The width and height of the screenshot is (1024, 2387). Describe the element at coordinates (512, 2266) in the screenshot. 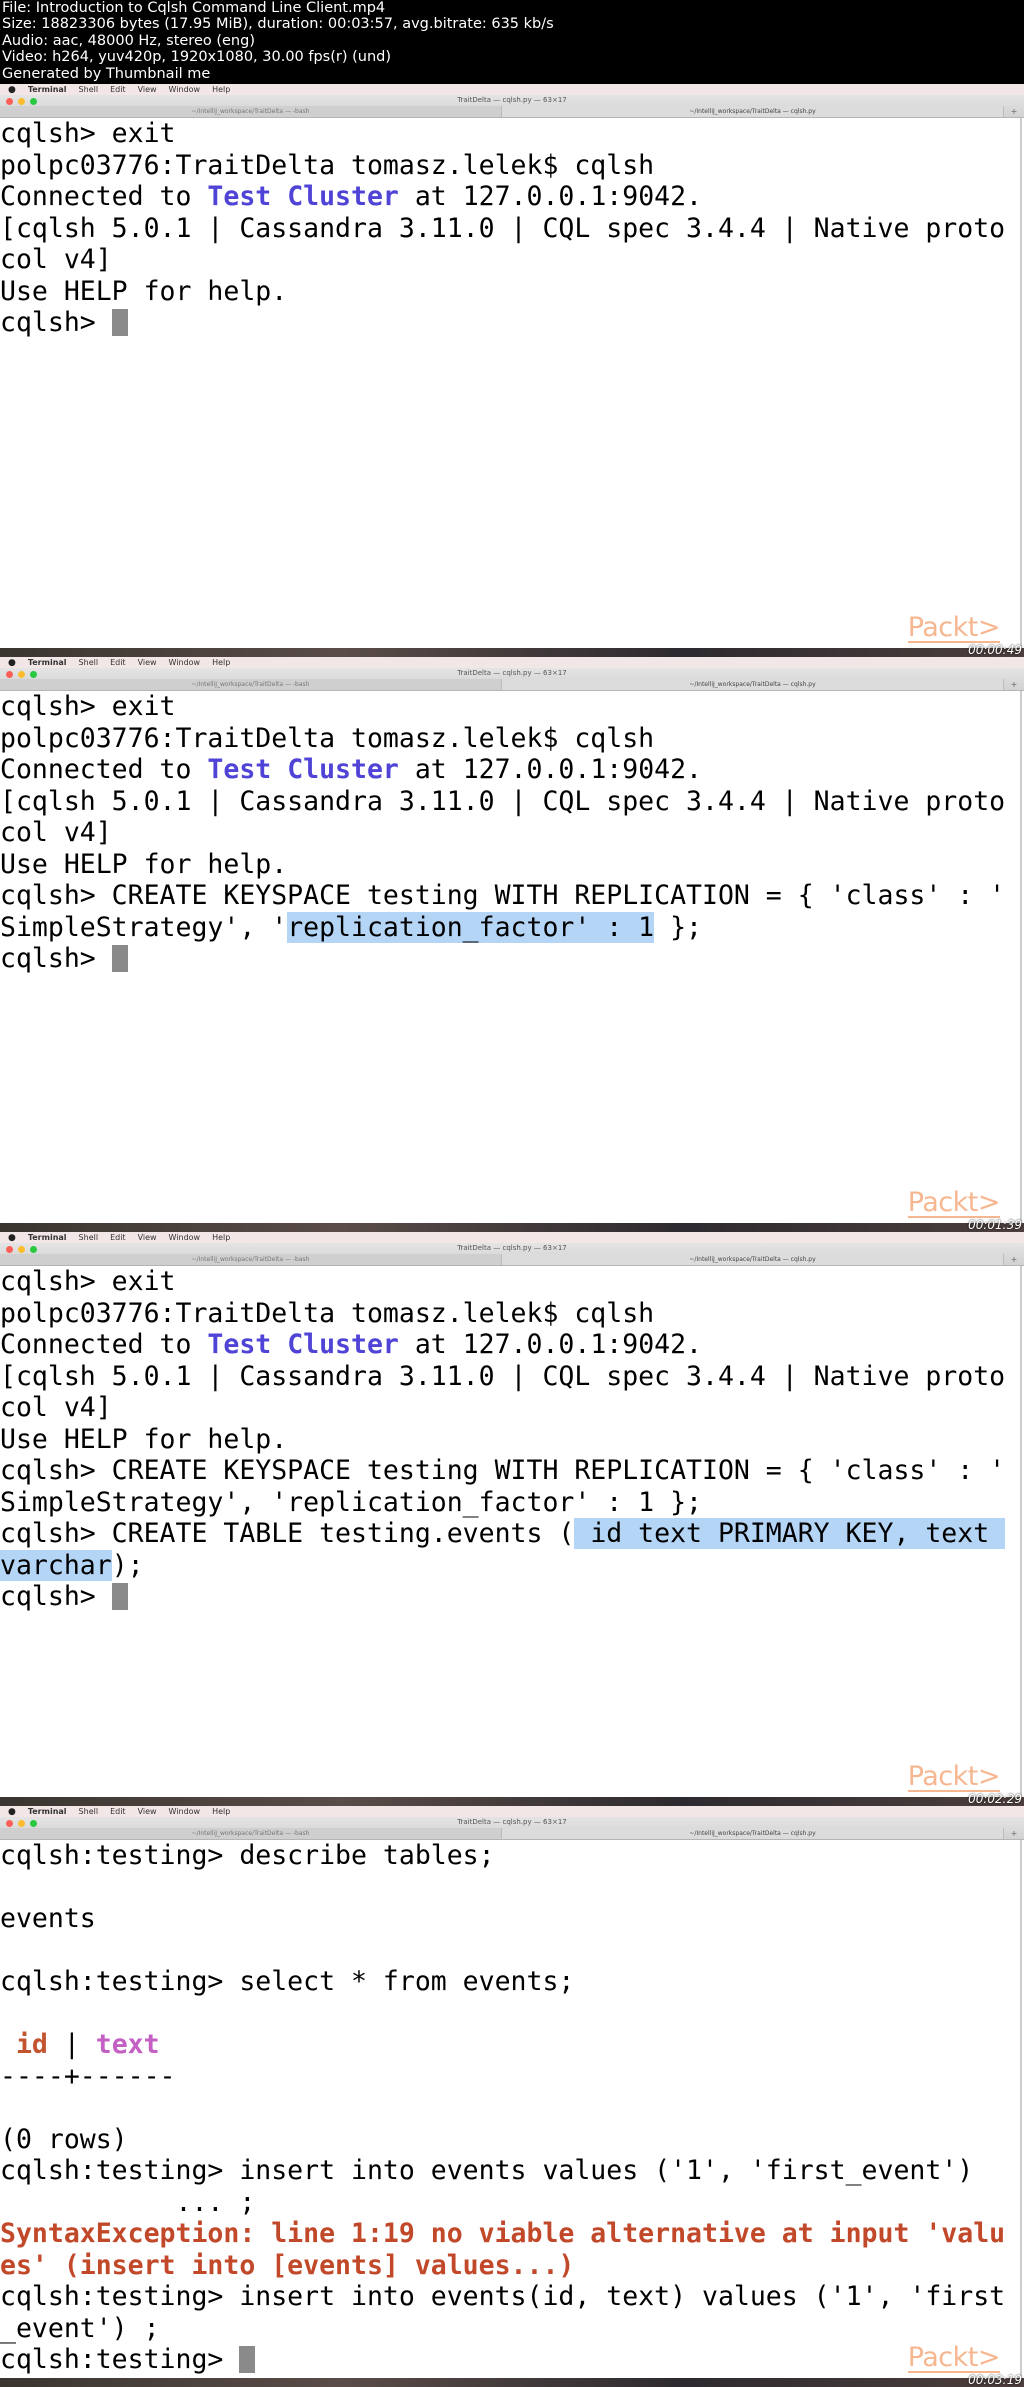

I see `terminal-line: es' (insert into [events] values...)` at that location.